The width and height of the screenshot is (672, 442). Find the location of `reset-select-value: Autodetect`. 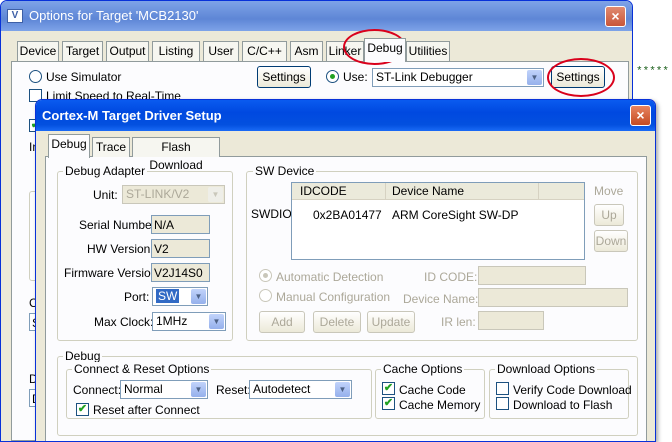

reset-select-value: Autodetect is located at coordinates (282, 389).